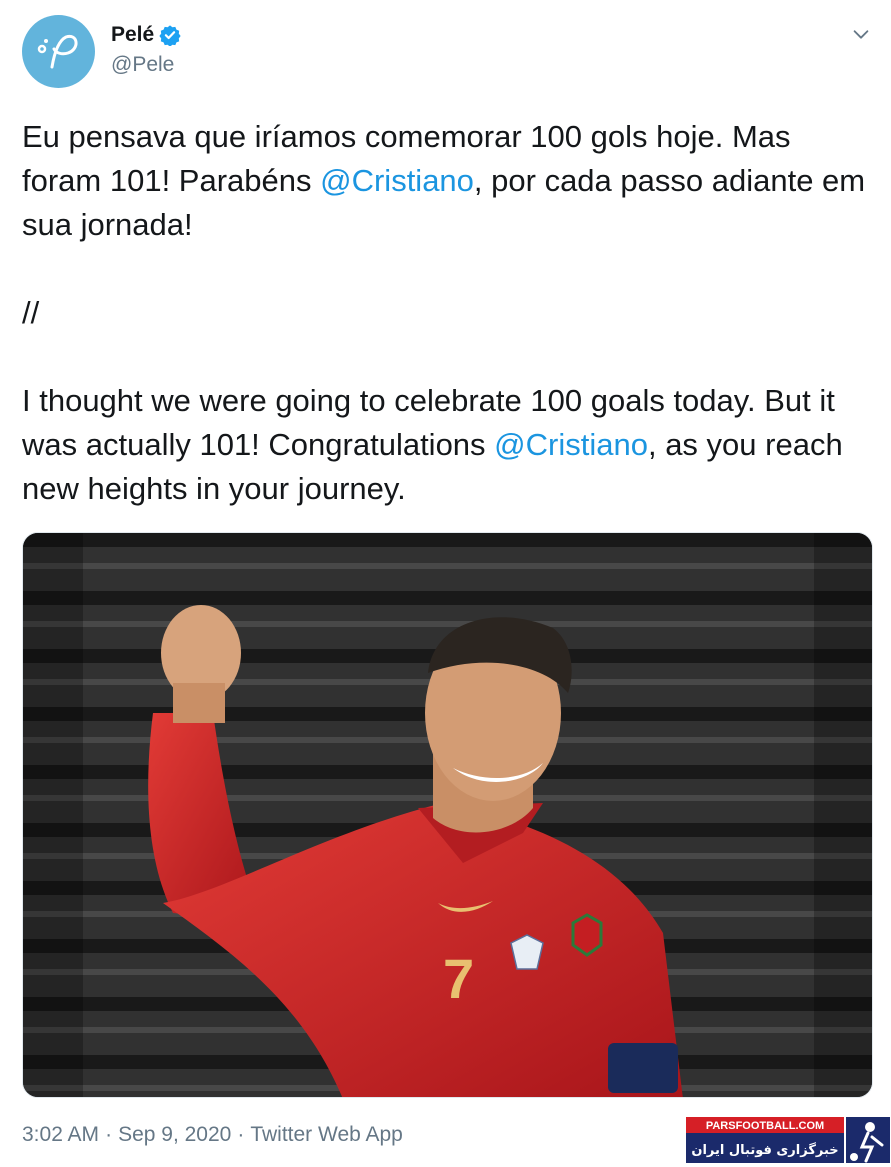  What do you see at coordinates (326, 1135) in the screenshot?
I see `tweet-source: Twitter Web App` at bounding box center [326, 1135].